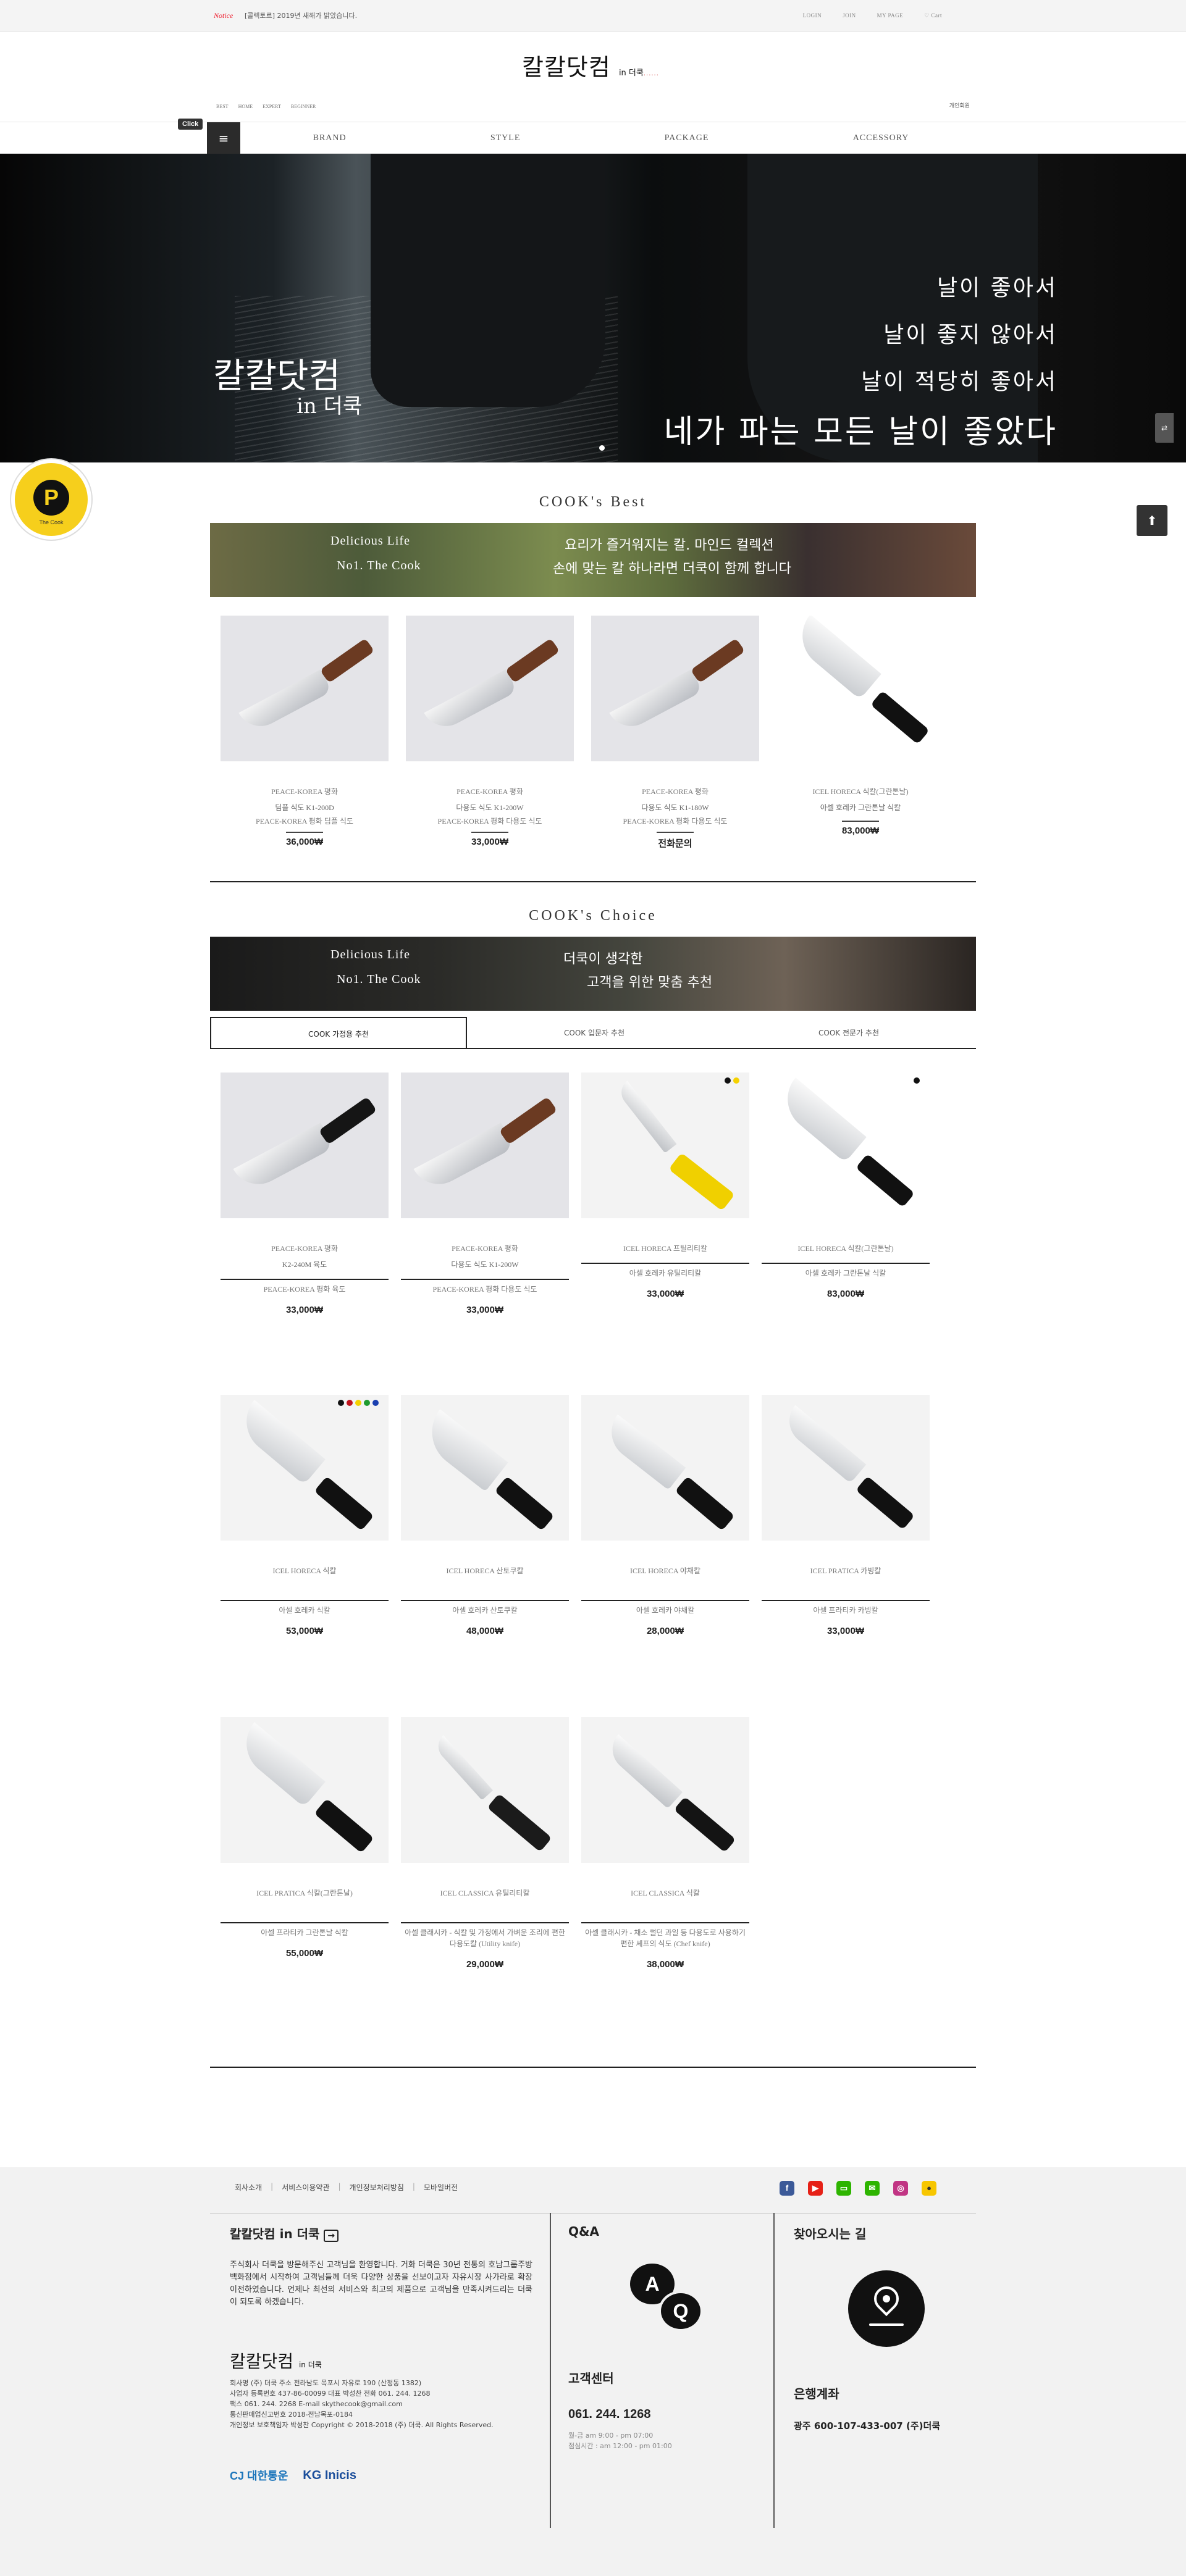 Image resolution: width=1186 pixels, height=2576 pixels. I want to click on youtube-icon: ▶, so click(815, 2189).